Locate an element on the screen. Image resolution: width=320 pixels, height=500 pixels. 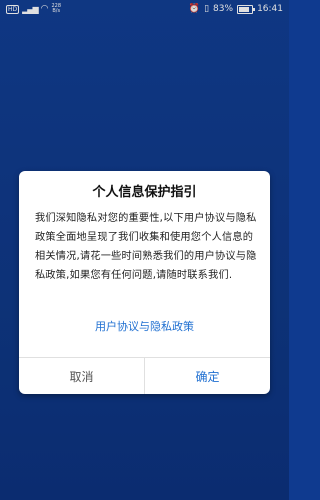
cancel-button: 取消 is located at coordinates (81, 376).